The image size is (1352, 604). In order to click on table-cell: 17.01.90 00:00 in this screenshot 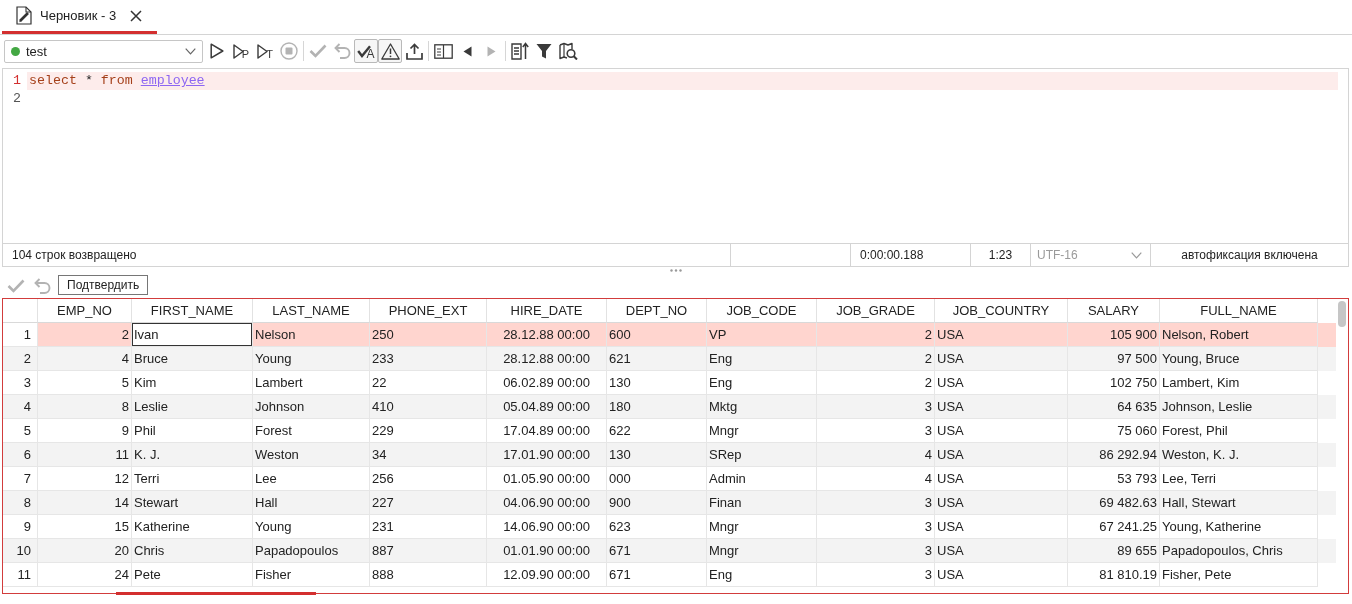, I will do `click(547, 455)`.